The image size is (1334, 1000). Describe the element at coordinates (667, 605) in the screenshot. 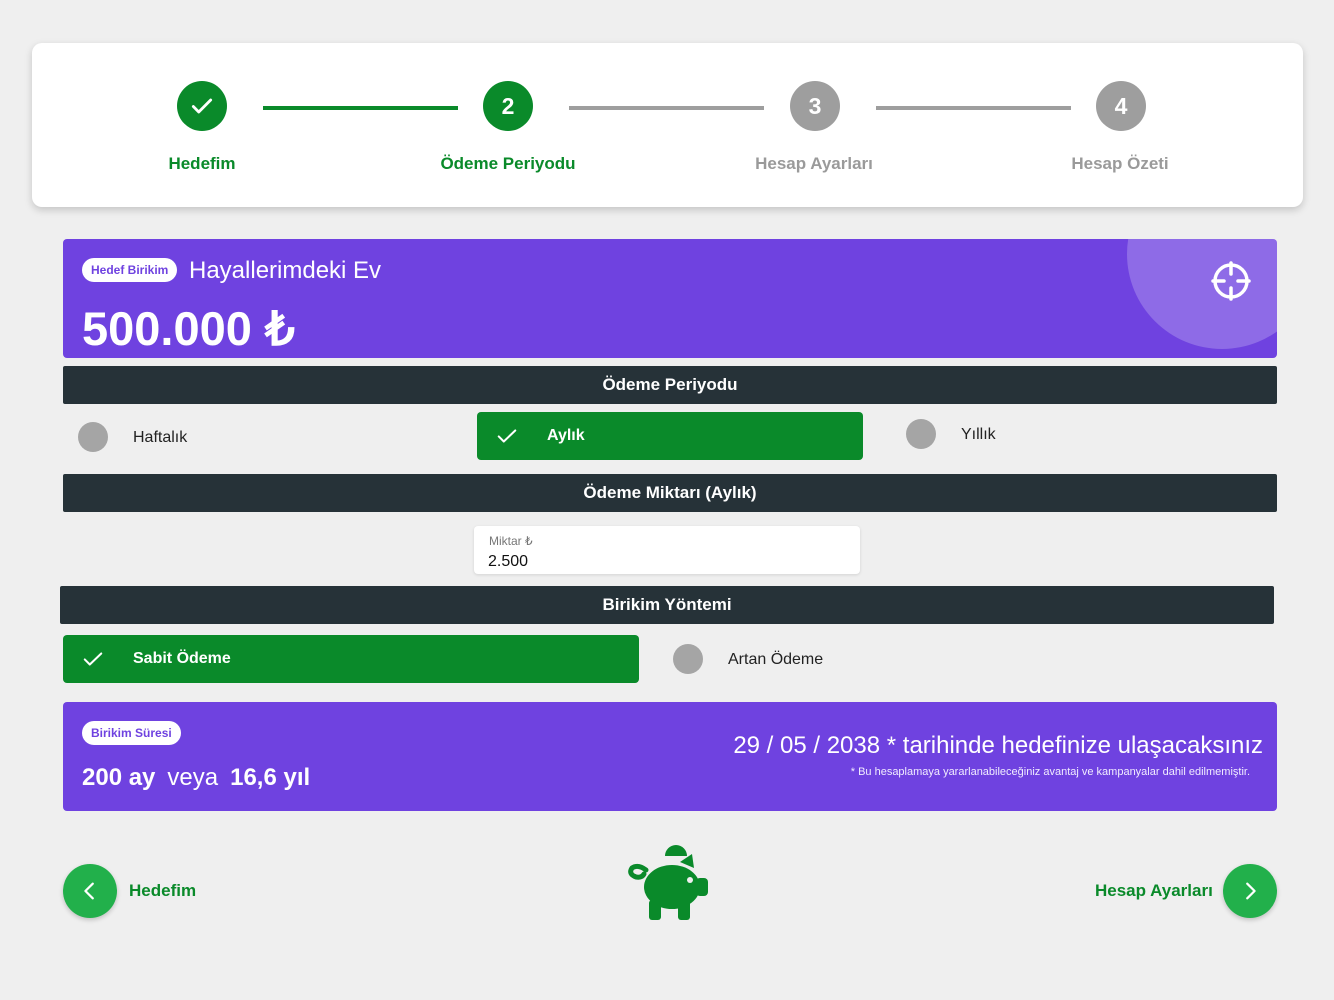

I see `saving-method-header: Birikim Yöntemi` at that location.